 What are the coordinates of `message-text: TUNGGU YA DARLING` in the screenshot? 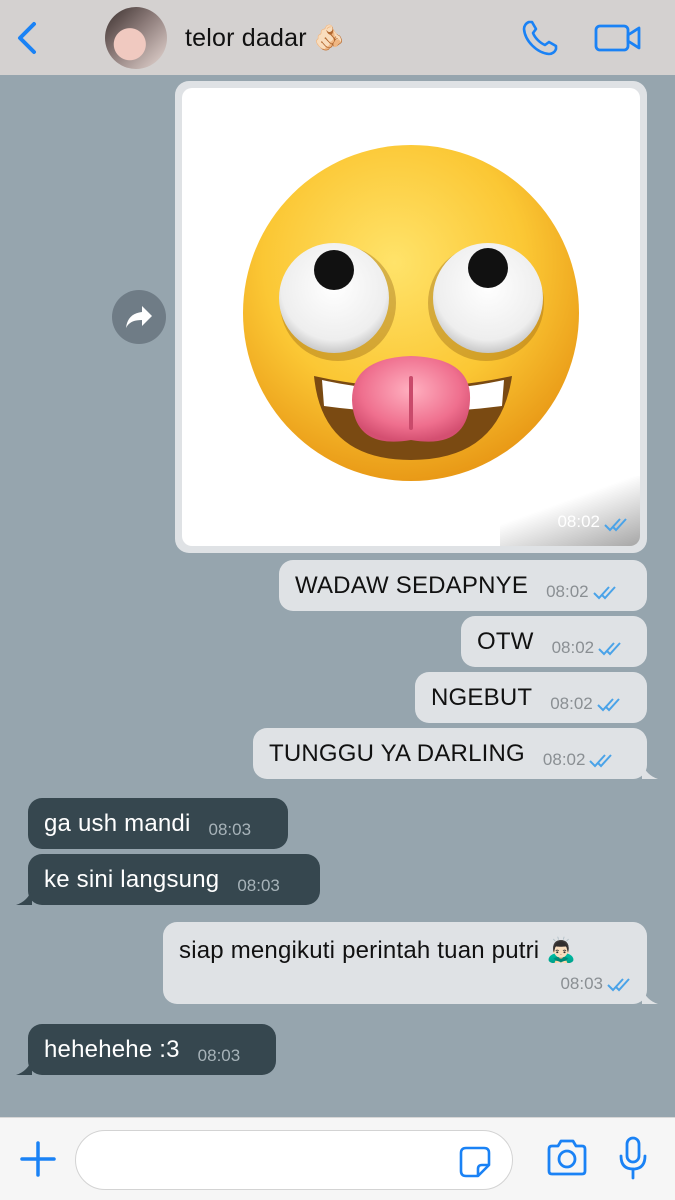 It's located at (397, 753).